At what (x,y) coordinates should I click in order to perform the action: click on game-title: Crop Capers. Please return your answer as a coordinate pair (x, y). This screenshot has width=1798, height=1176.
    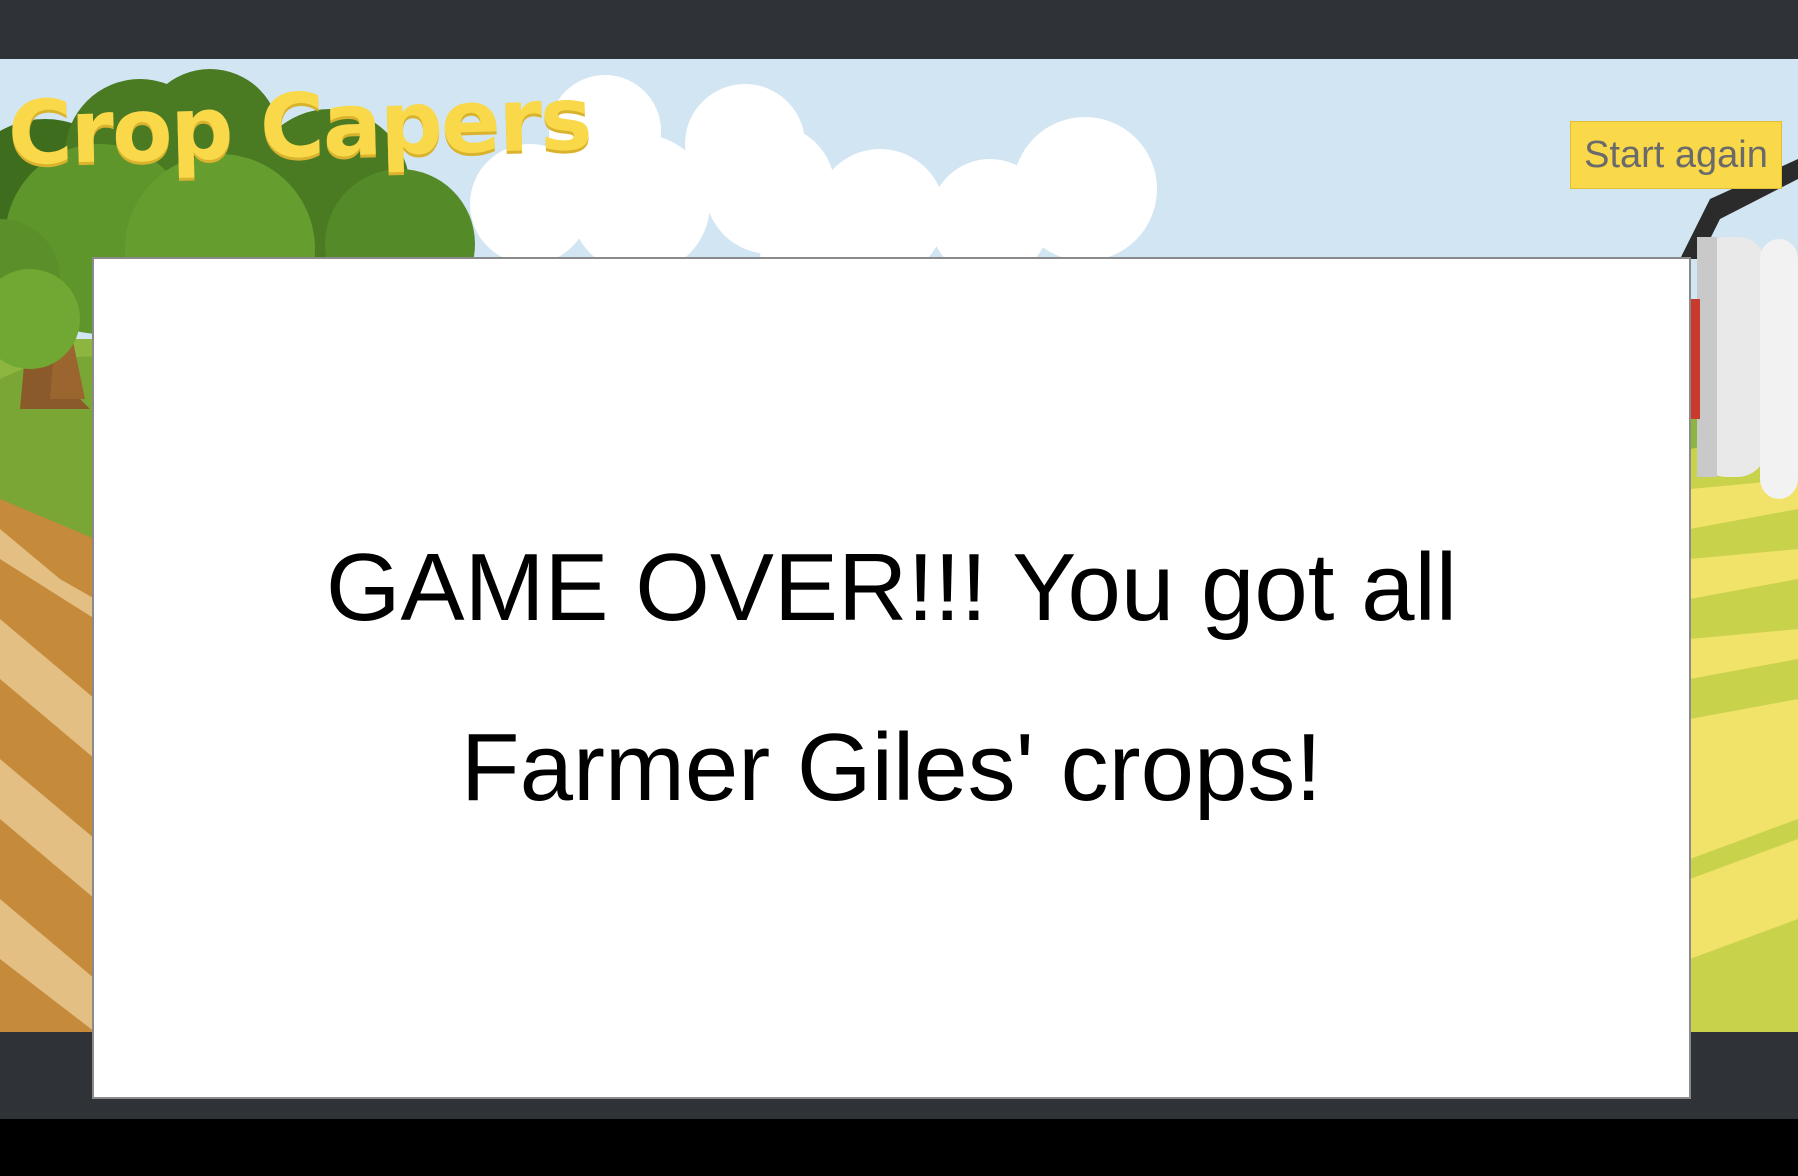
    Looking at the image, I should click on (299, 125).